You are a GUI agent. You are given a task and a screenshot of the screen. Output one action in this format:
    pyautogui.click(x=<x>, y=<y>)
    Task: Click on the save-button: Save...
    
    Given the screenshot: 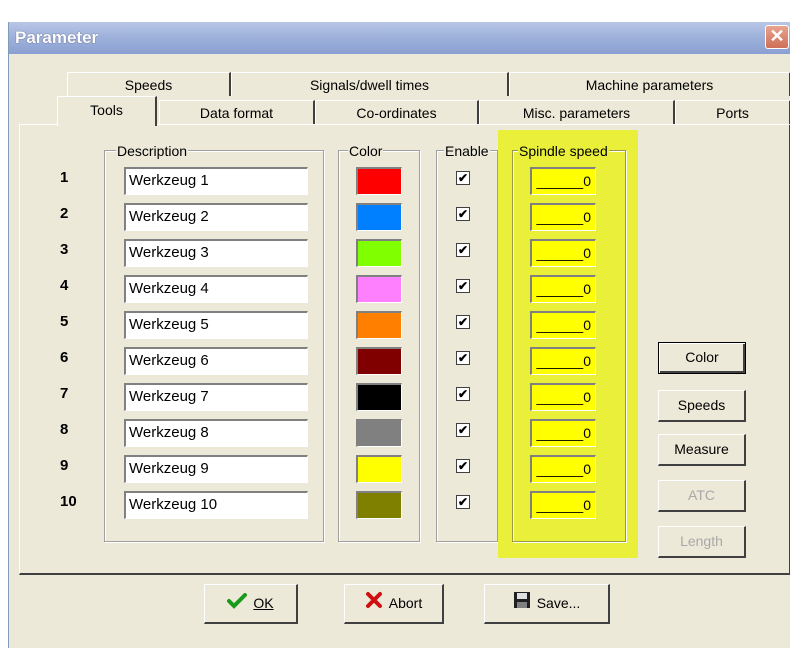 What is the action you would take?
    pyautogui.click(x=547, y=604)
    